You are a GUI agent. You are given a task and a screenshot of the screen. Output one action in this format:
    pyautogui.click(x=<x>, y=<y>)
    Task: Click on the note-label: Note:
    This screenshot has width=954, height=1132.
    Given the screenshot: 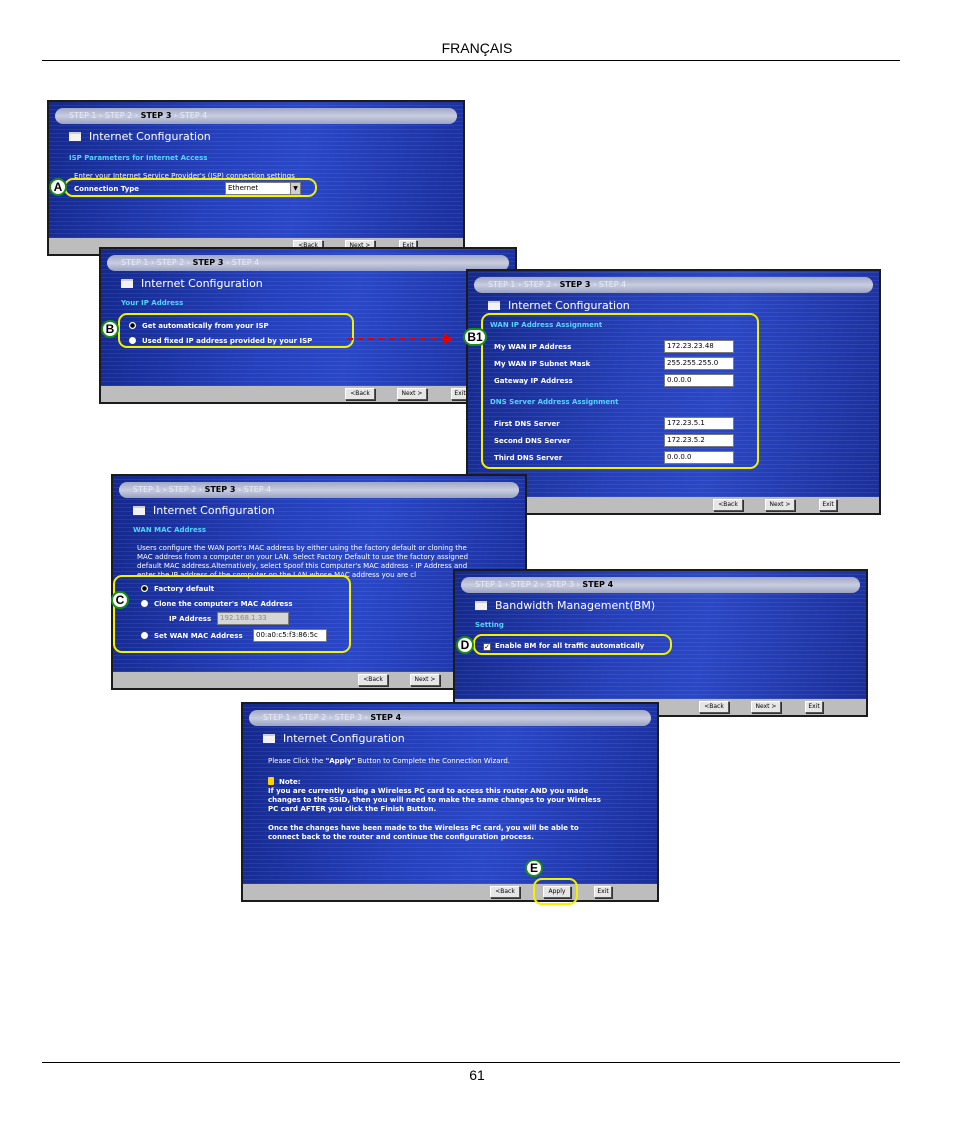 What is the action you would take?
    pyautogui.click(x=290, y=782)
    